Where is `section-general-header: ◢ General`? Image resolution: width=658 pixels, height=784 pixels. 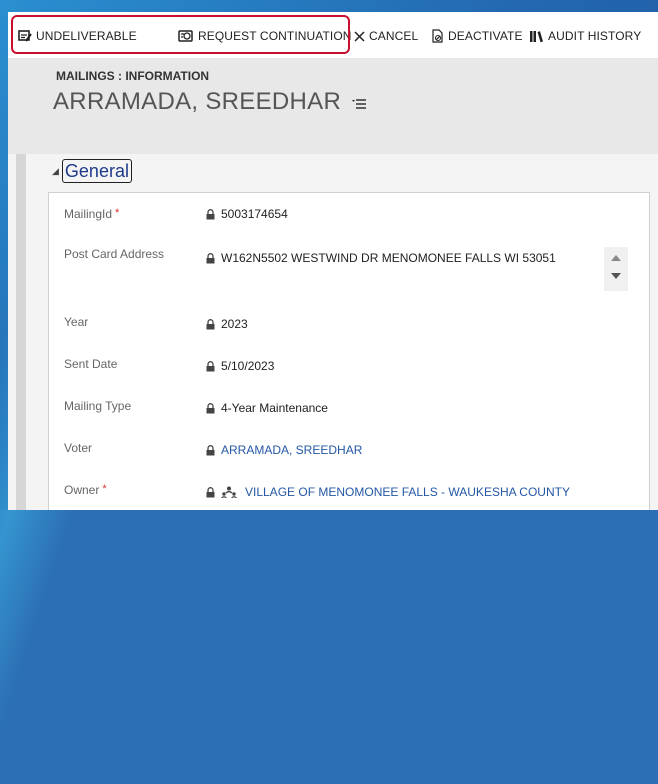 section-general-header: ◢ General is located at coordinates (92, 171).